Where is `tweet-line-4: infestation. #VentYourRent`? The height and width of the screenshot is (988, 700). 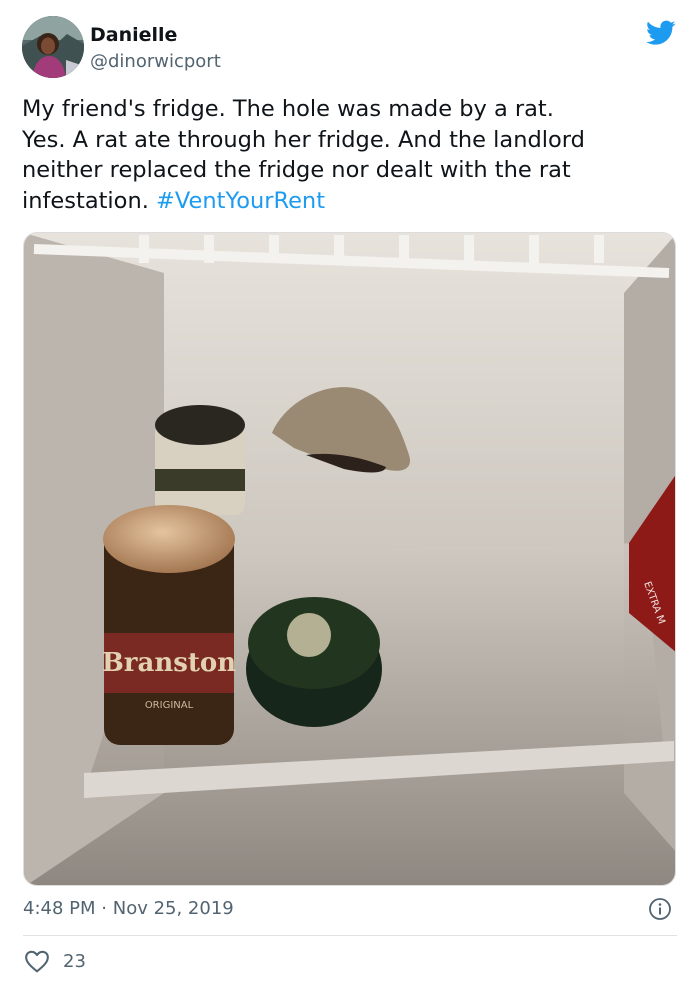 tweet-line-4: infestation. #VentYourRent is located at coordinates (352, 201).